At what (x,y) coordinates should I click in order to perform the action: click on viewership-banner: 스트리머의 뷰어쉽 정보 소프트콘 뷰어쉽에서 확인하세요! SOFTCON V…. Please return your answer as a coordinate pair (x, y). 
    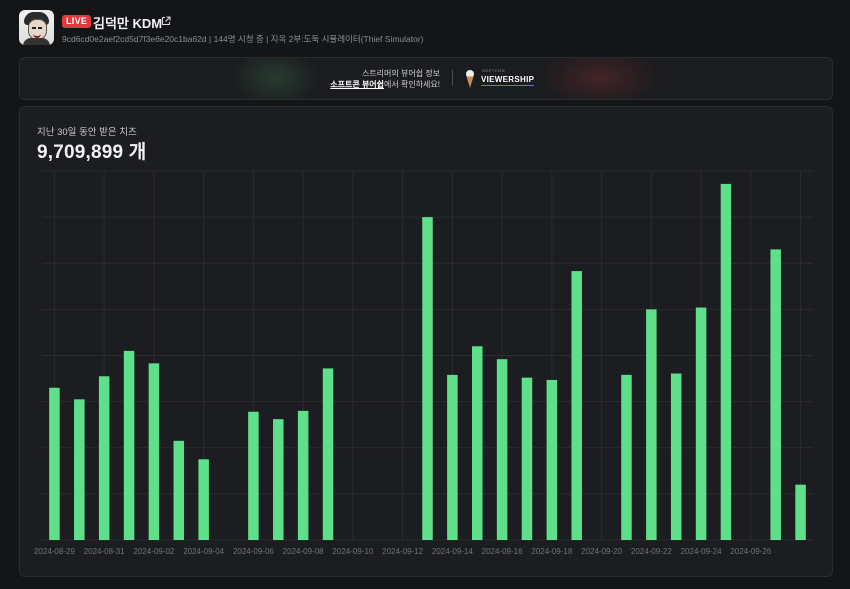
    Looking at the image, I should click on (426, 78).